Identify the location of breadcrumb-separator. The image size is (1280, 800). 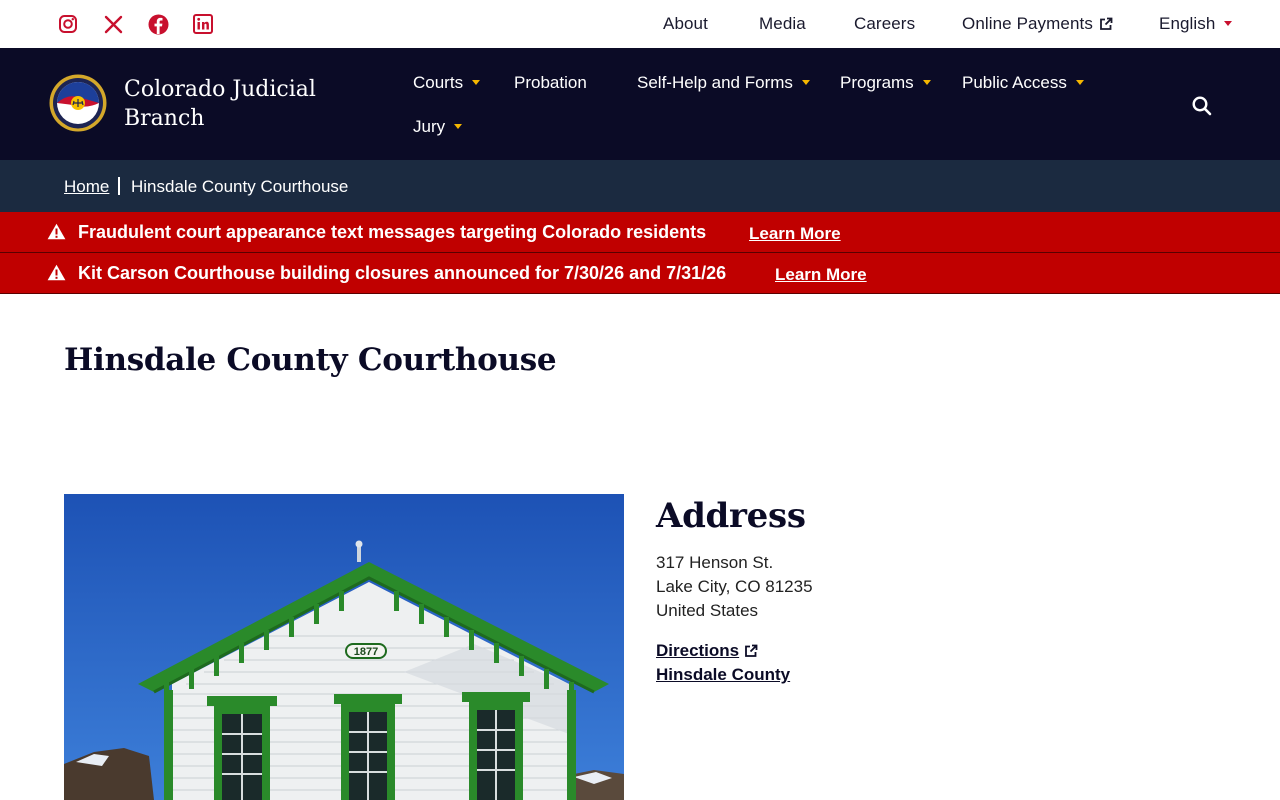
(119, 186).